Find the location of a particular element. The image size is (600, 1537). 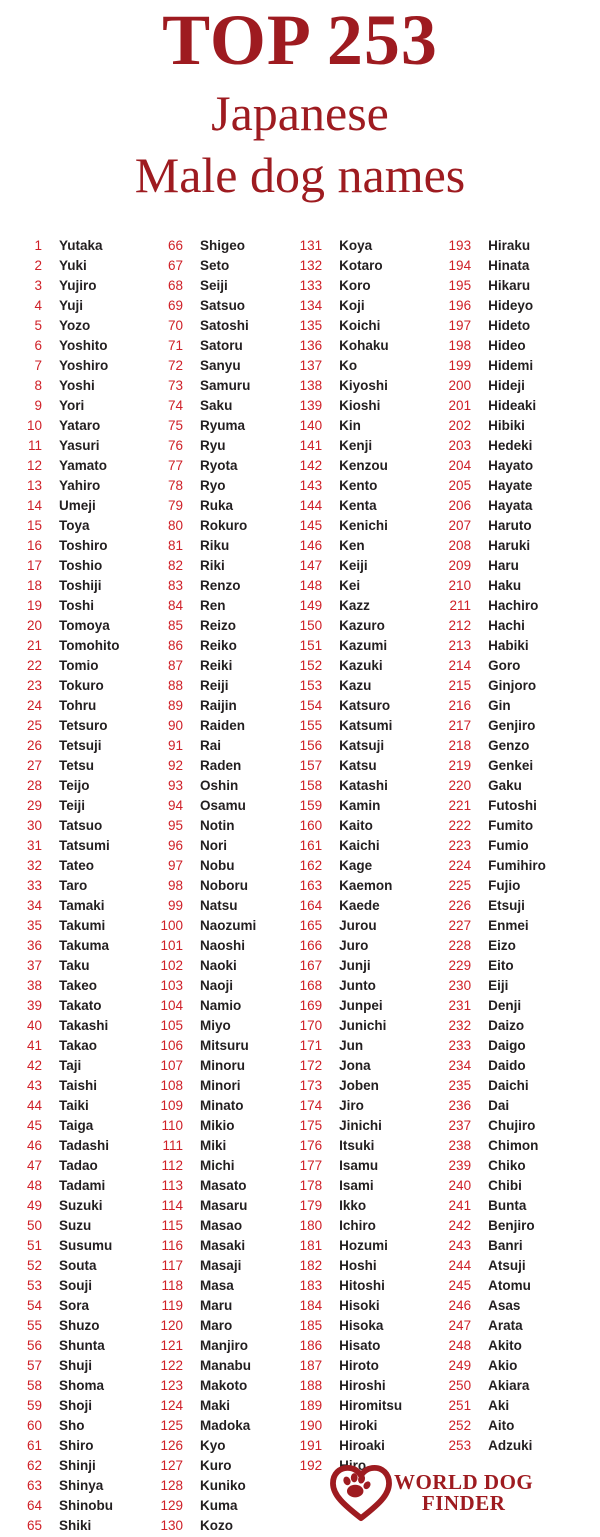

dog-name: Yujiro is located at coordinates (78, 285).